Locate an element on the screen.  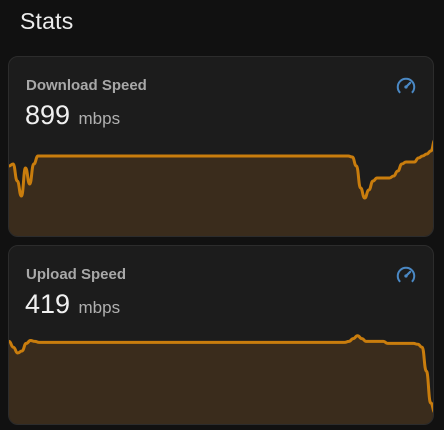
speed-value: 419 is located at coordinates (48, 304).